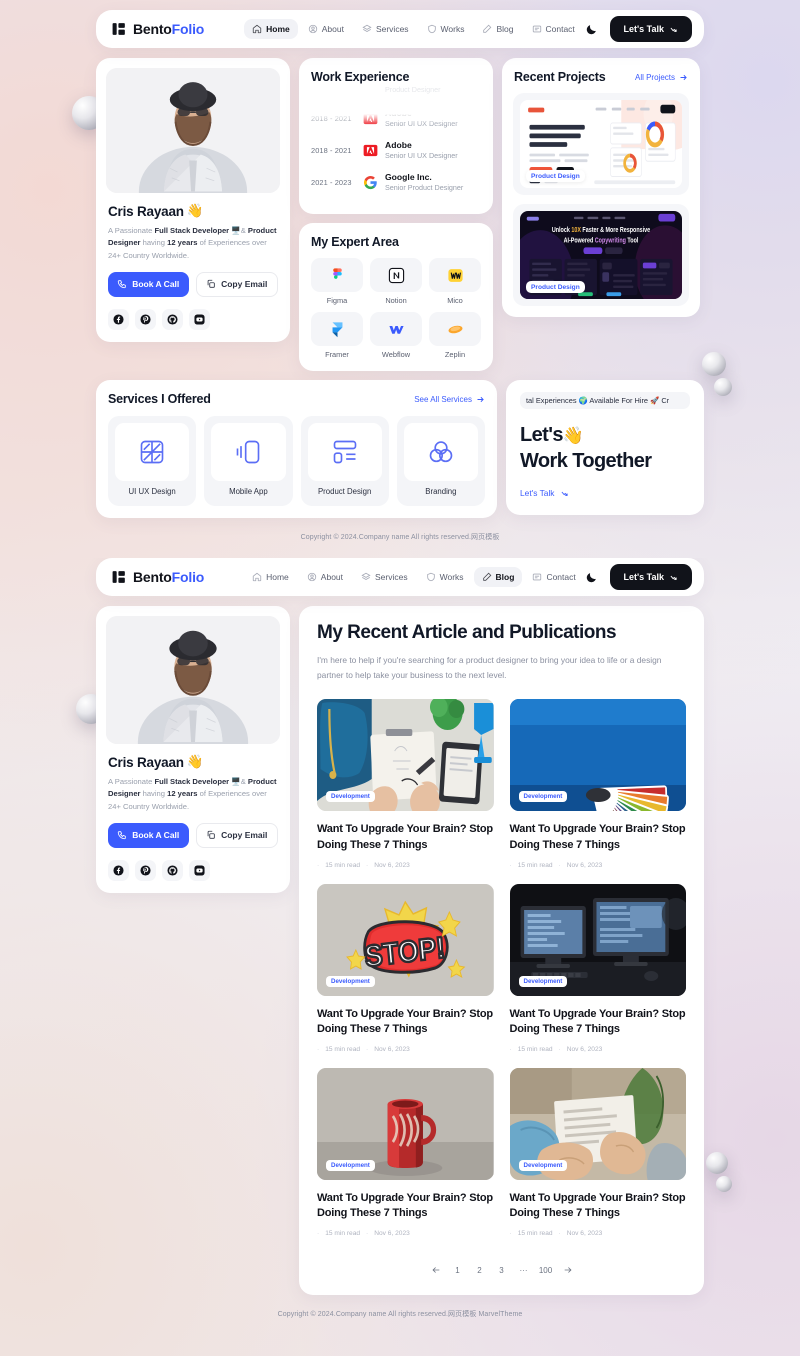 The width and height of the screenshot is (800, 1356). Describe the element at coordinates (458, 1270) in the screenshot. I see `pagination-page-1: 1` at that location.